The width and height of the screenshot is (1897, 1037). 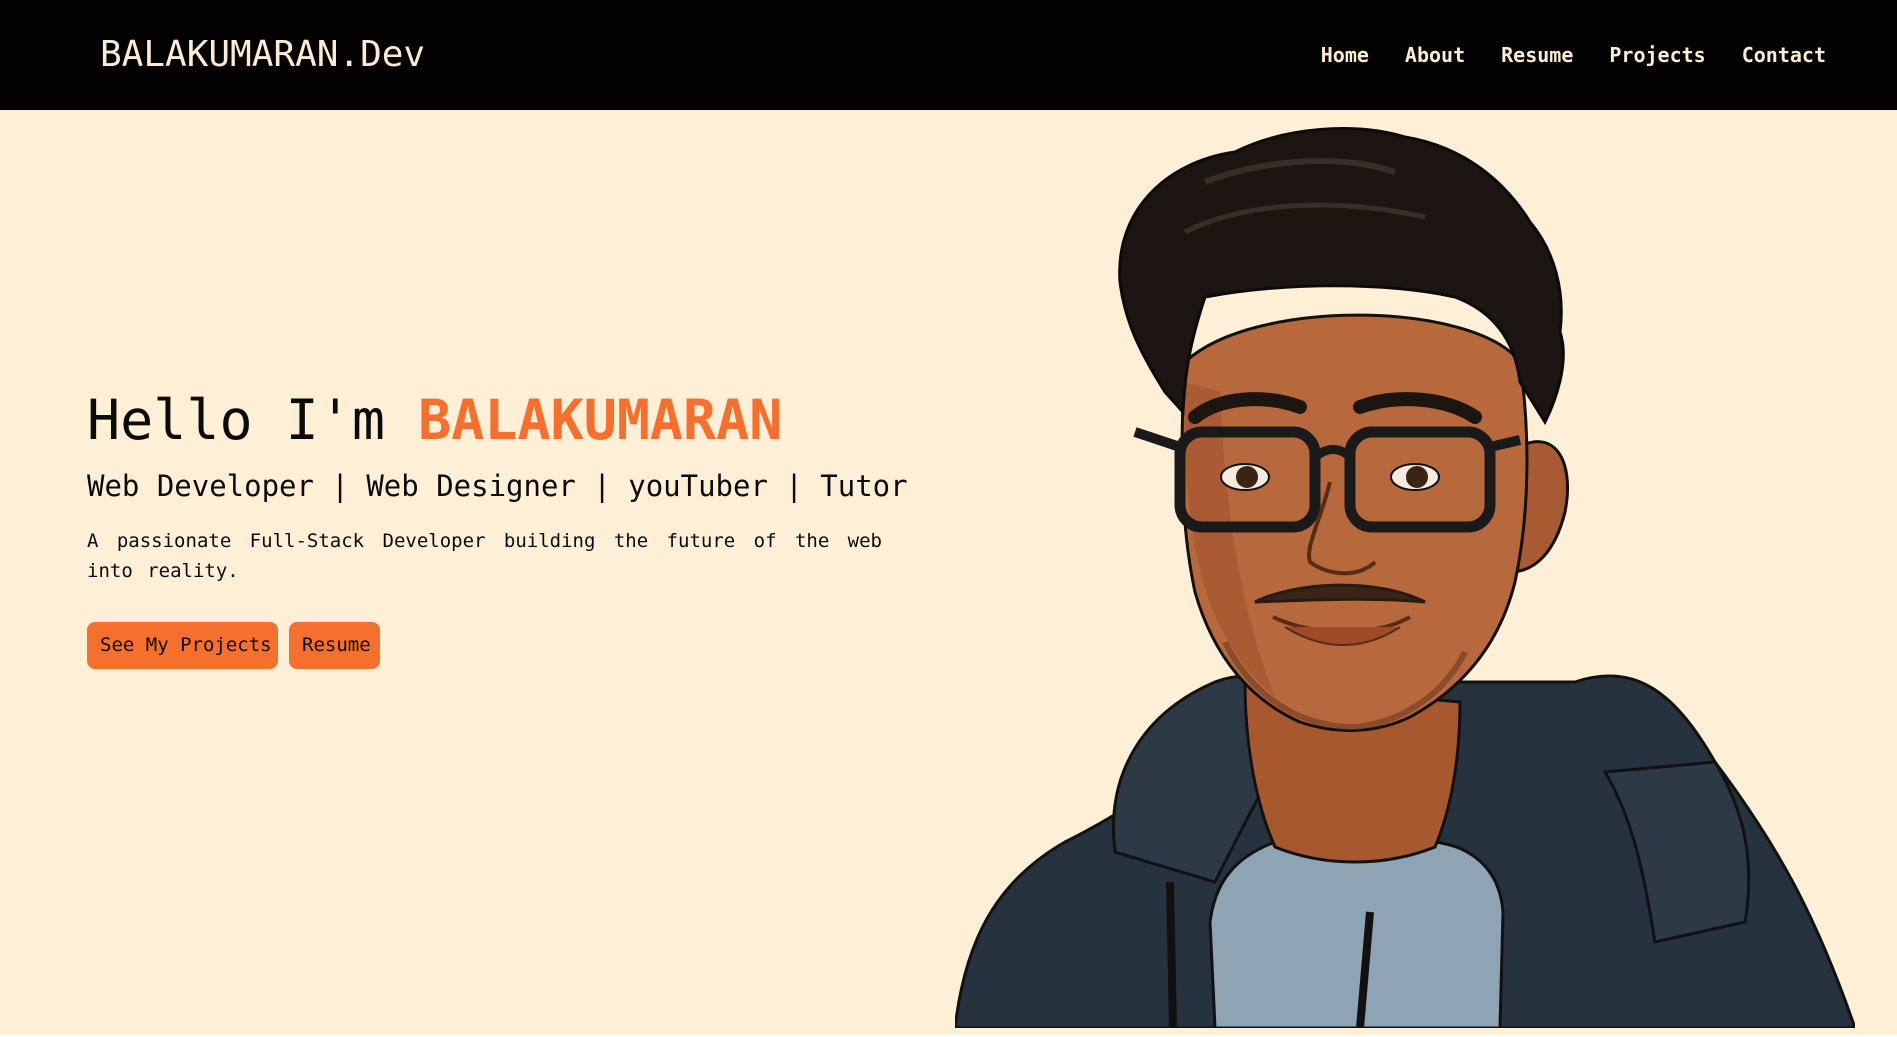 I want to click on nav-link-resume: Resume, so click(x=1537, y=55).